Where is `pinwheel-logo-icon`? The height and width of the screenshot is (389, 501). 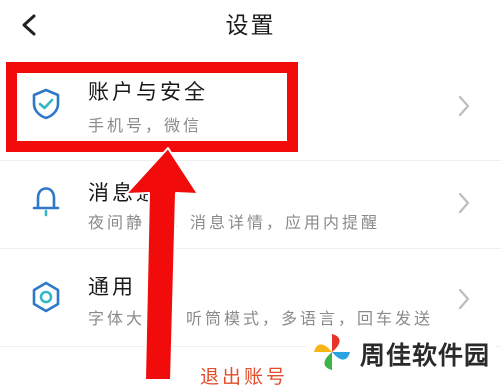 pinwheel-logo-icon is located at coordinates (332, 352).